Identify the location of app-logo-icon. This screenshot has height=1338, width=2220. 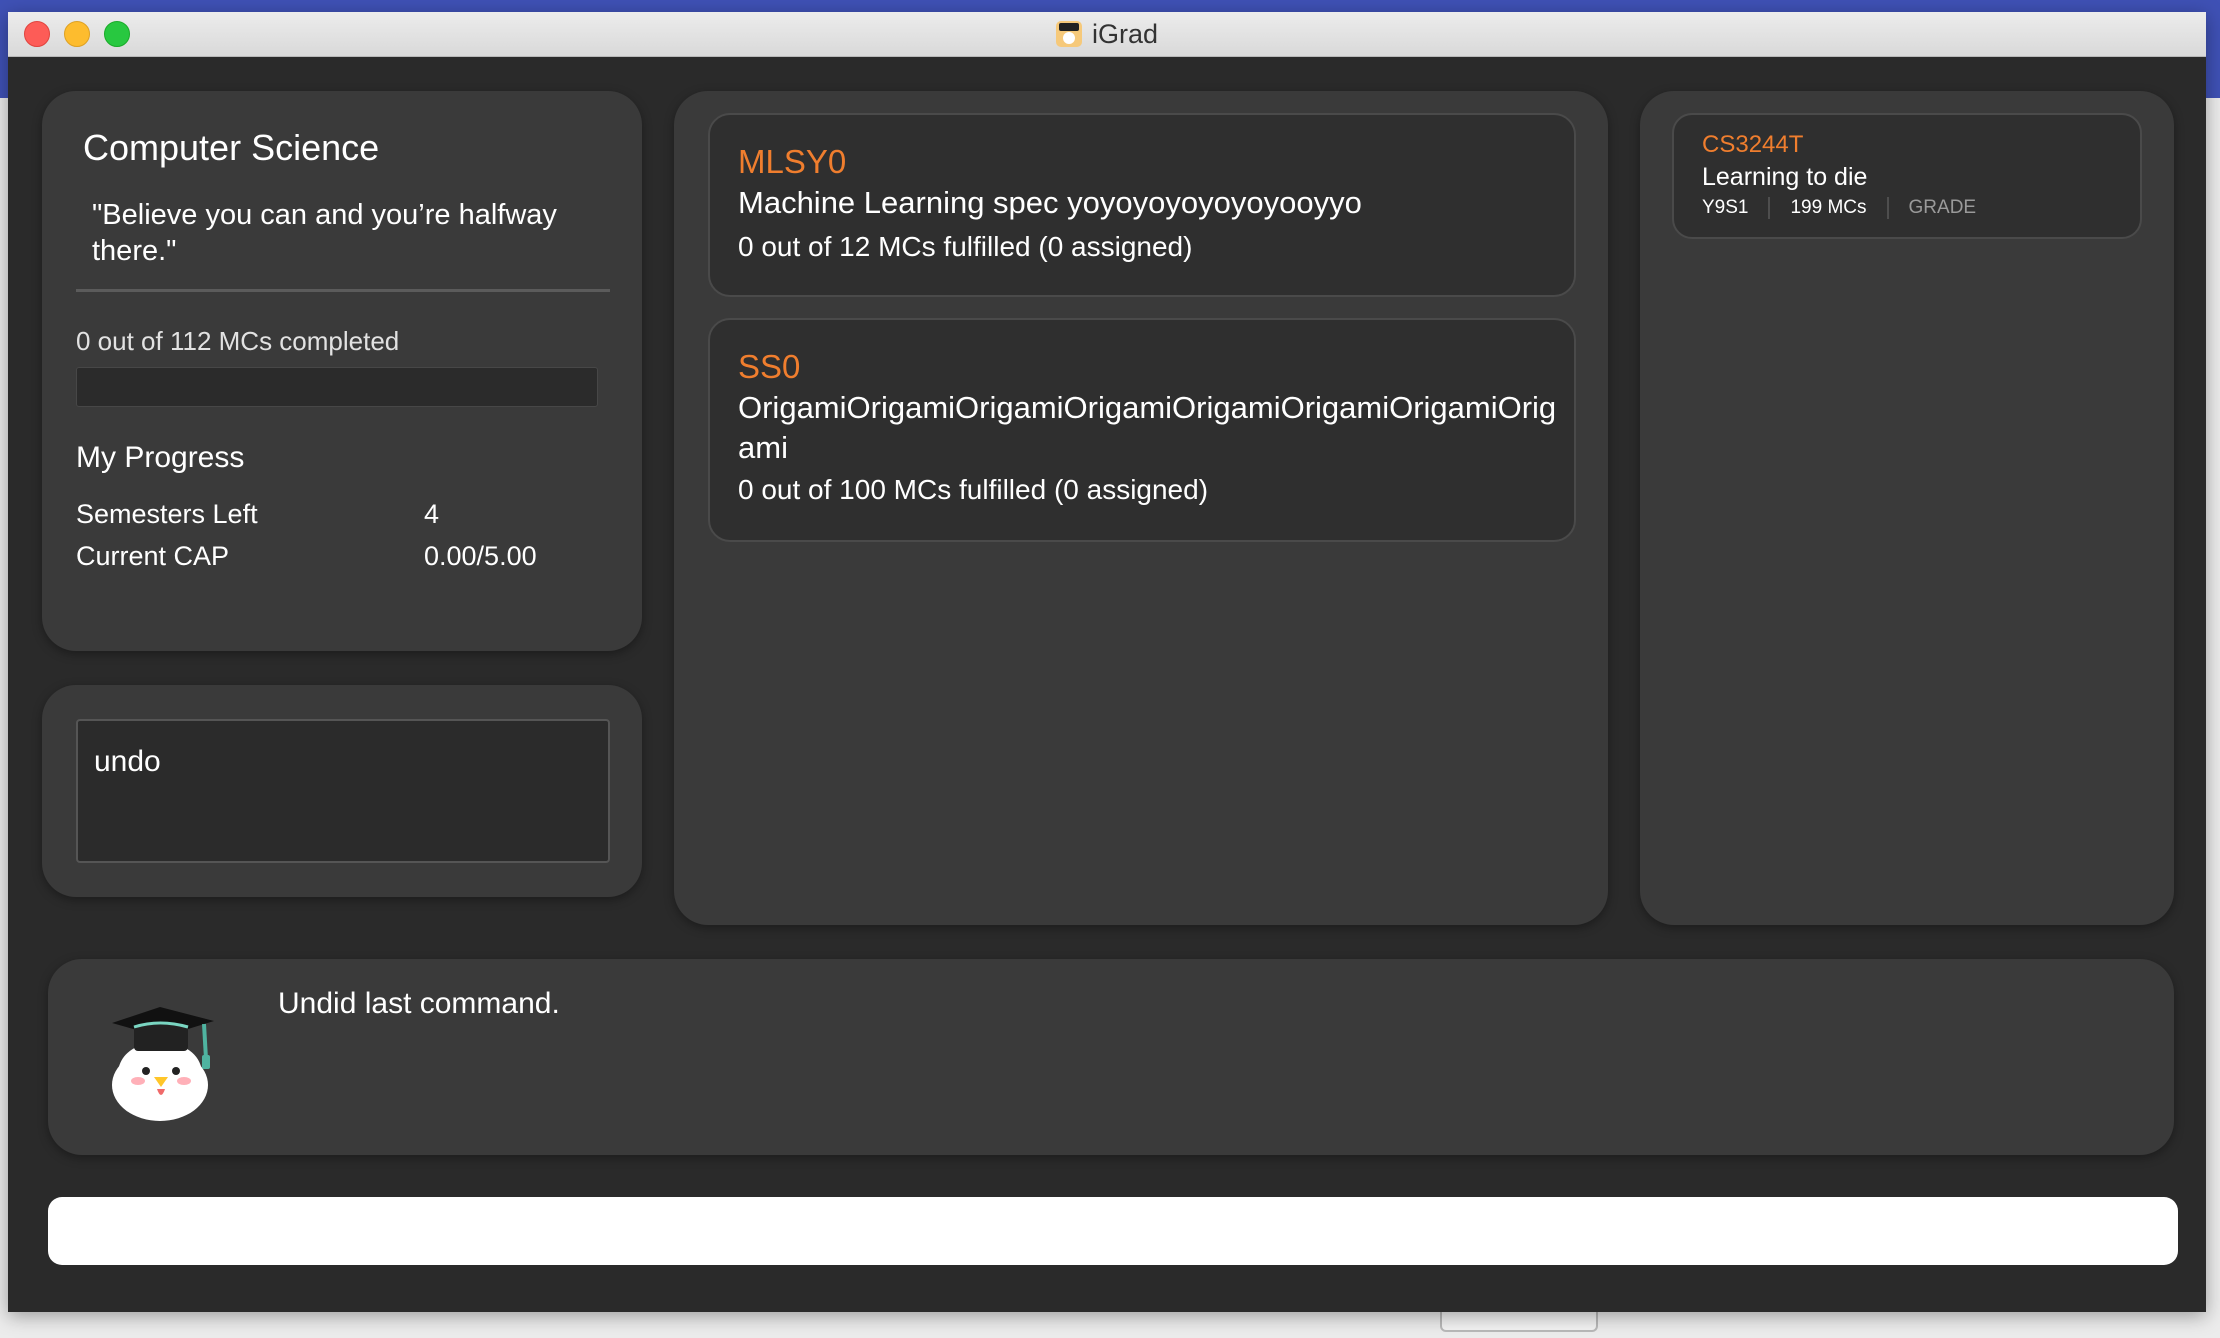
(1068, 34).